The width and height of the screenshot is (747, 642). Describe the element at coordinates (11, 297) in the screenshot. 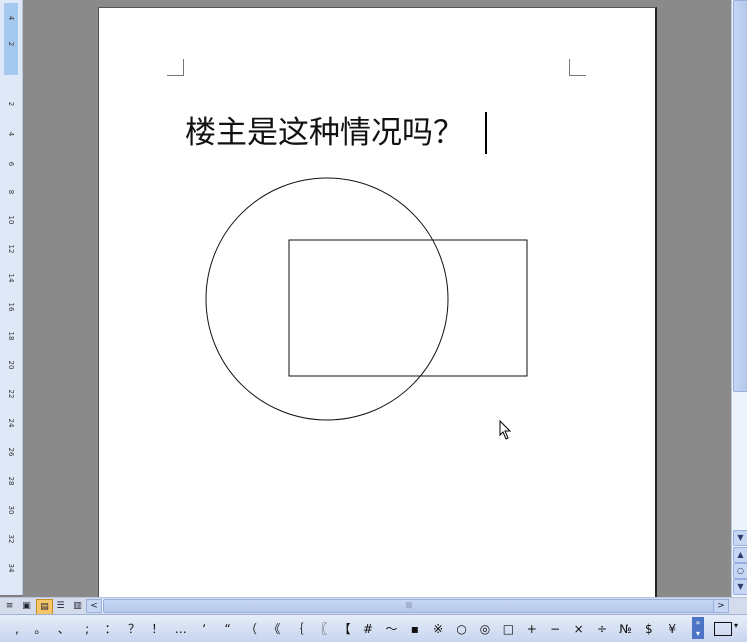

I see `vertical-ruler: 4 2 2 4 6 8 10 12 14 16 18 20 22 24 26 28 30 32 34` at that location.